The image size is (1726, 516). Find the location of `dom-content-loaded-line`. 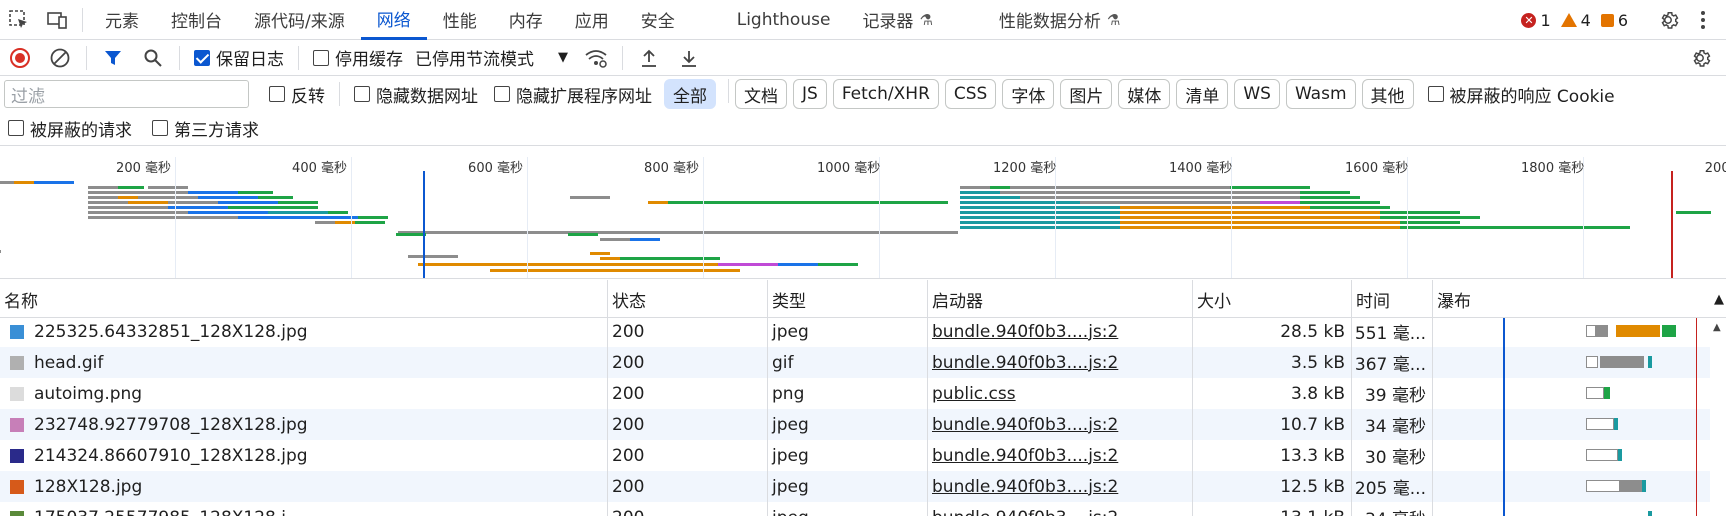

dom-content-loaded-line is located at coordinates (1504, 332).